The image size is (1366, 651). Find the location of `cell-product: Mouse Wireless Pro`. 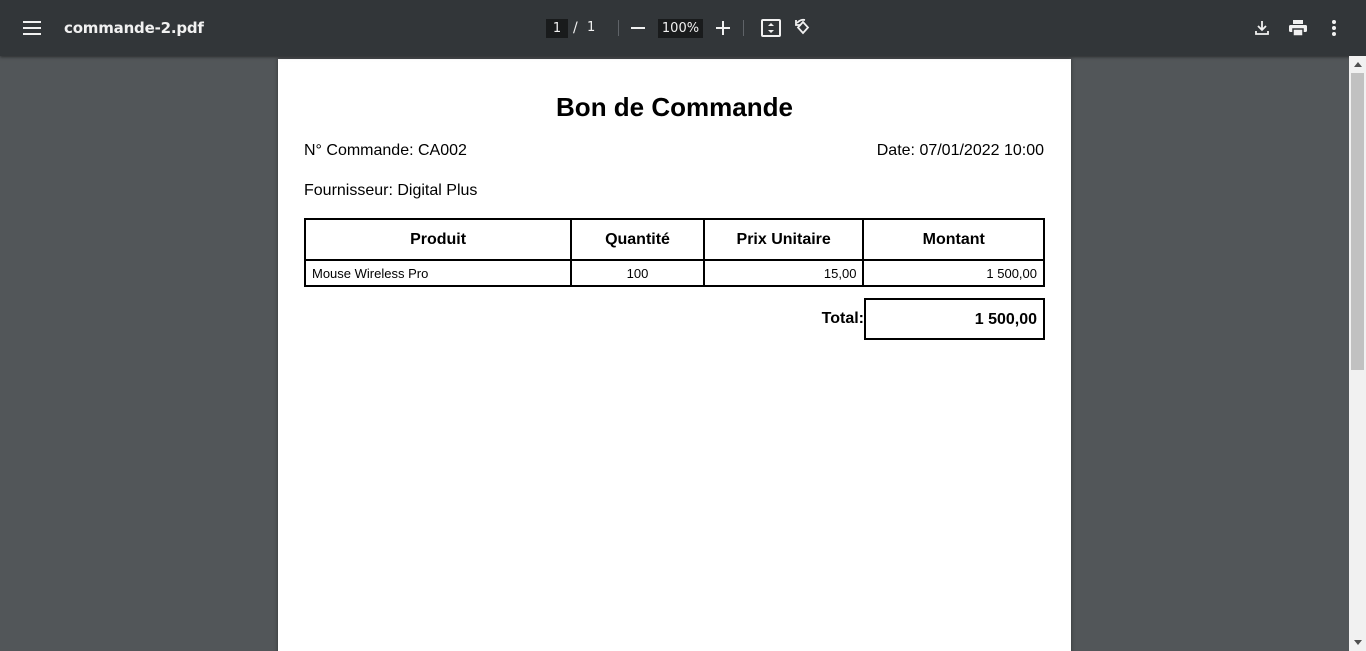

cell-product: Mouse Wireless Pro is located at coordinates (438, 273).